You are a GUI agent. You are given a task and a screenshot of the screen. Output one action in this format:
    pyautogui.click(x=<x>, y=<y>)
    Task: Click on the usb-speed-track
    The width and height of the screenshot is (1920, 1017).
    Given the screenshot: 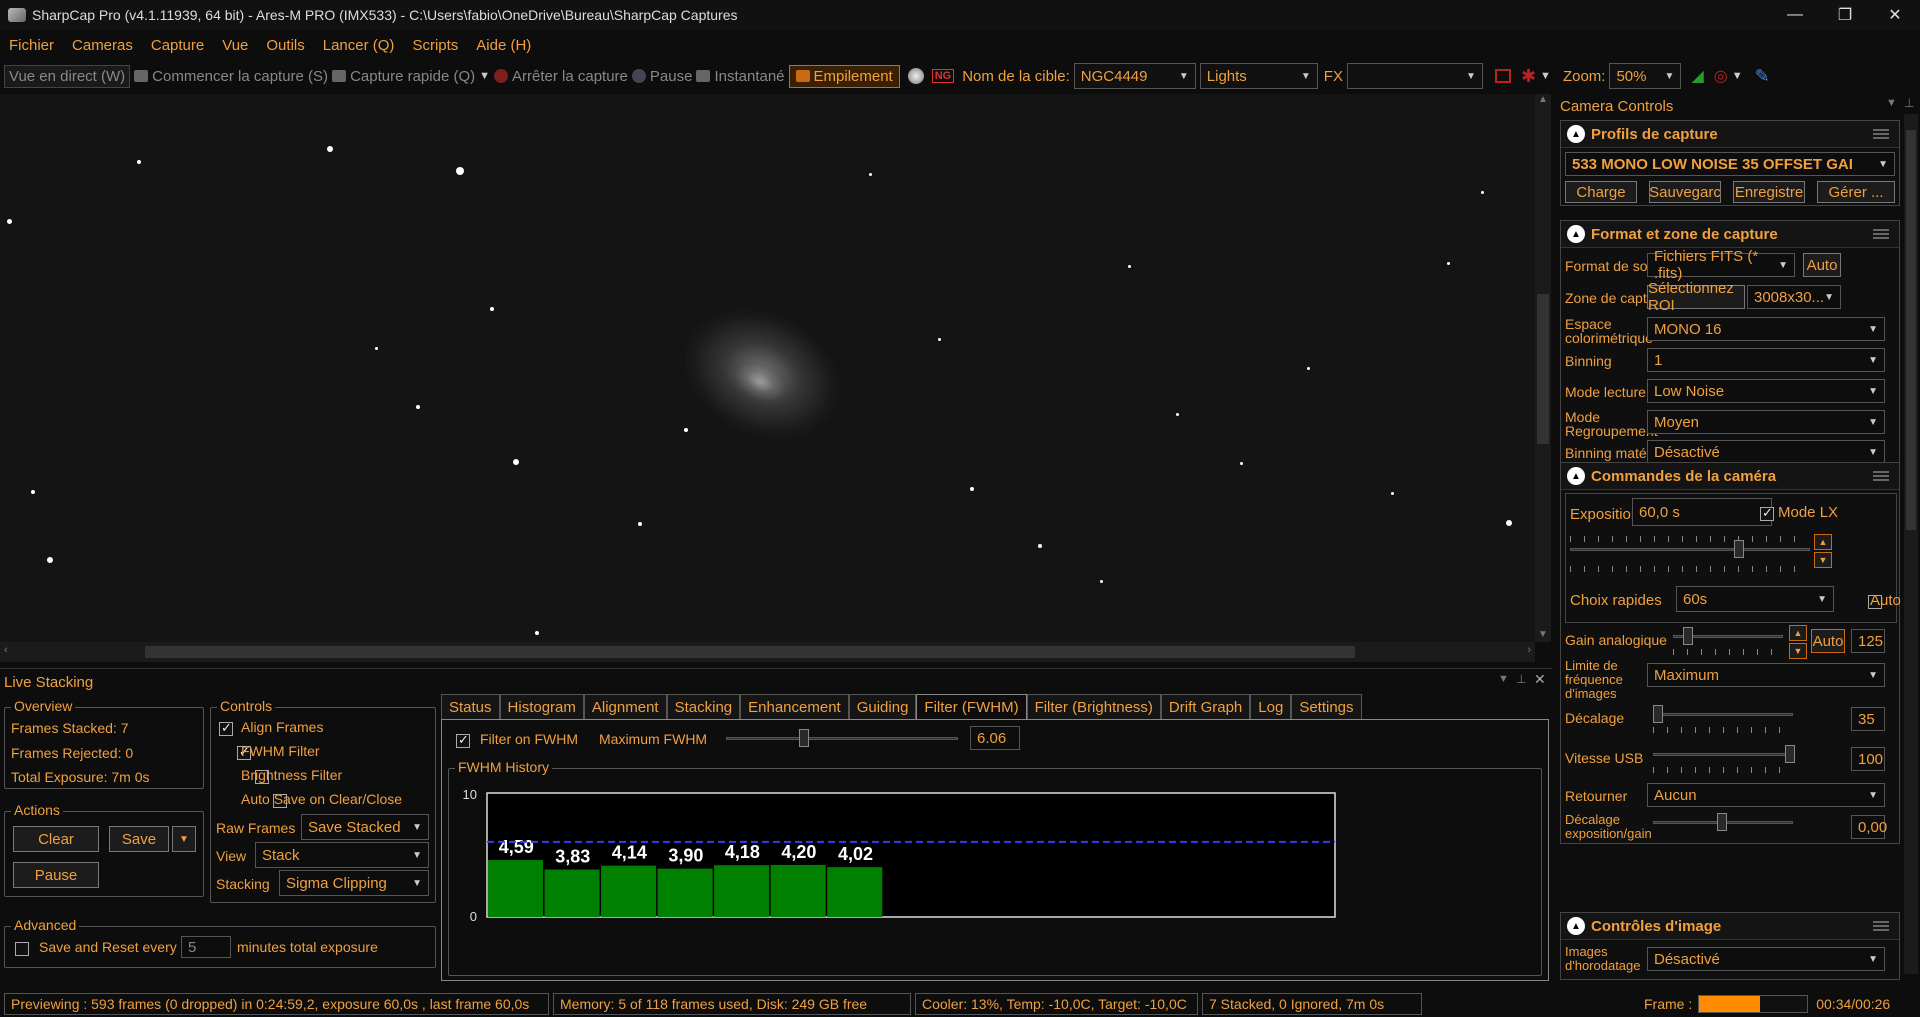 What is the action you would take?
    pyautogui.click(x=1723, y=754)
    